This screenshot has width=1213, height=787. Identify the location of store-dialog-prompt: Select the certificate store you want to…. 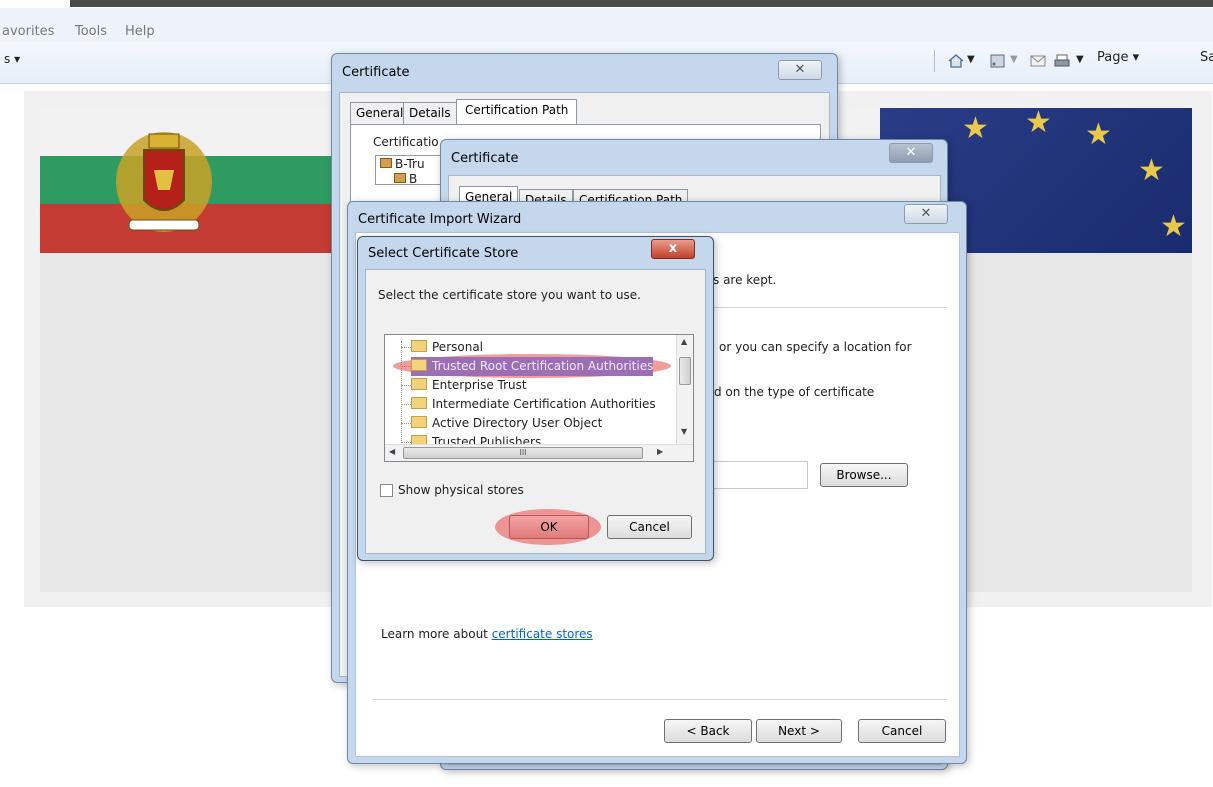
(509, 295).